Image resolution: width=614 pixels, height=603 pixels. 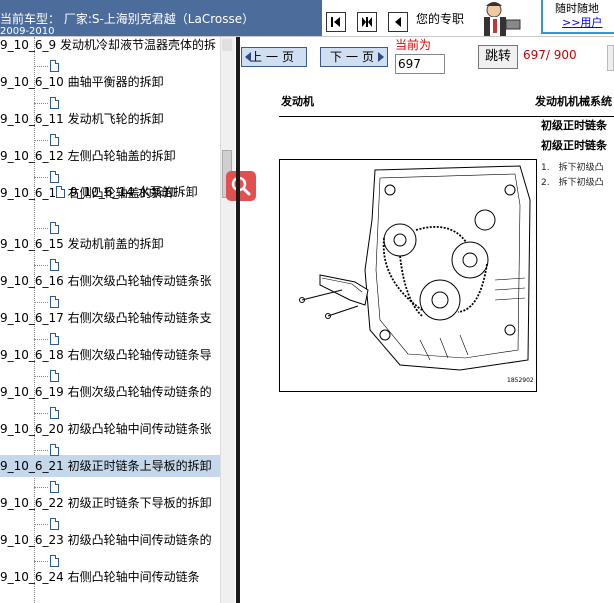 I want to click on tree-item-label: 9_10_6_14 水泵的拆卸, so click(x=134, y=192).